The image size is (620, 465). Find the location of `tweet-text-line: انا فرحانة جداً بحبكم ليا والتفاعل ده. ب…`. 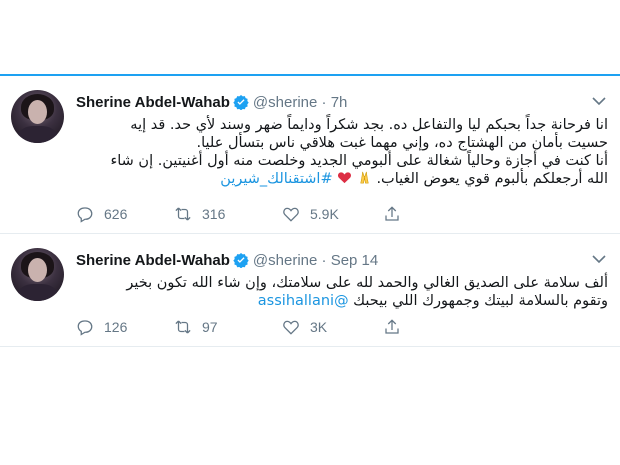

tweet-text-line: انا فرحانة جداً بحبكم ليا والتفاعل ده. ب… is located at coordinates (369, 125).